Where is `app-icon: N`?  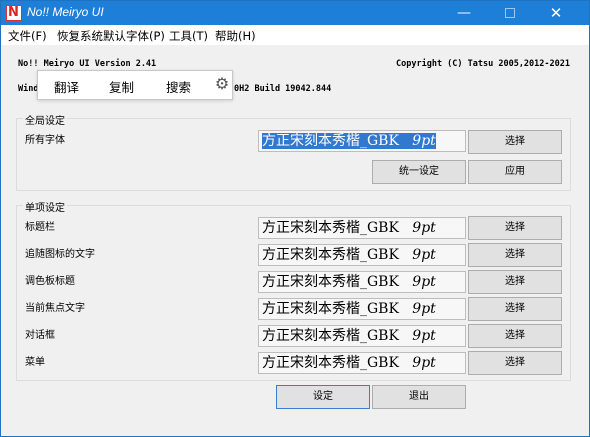 app-icon: N is located at coordinates (14, 13).